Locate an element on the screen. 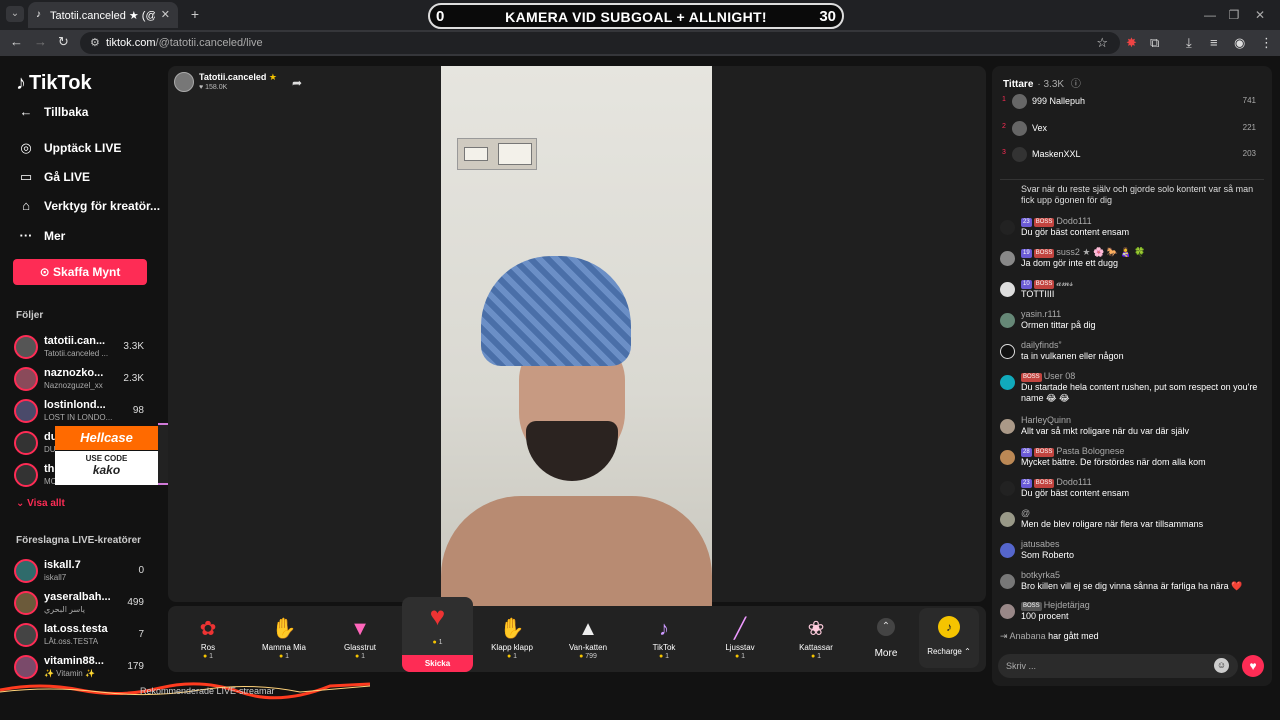 Image resolution: width=1280 pixels, height=720 pixels. viewers-header: Tittare · 3.3K ⓘ is located at coordinates (1042, 82).